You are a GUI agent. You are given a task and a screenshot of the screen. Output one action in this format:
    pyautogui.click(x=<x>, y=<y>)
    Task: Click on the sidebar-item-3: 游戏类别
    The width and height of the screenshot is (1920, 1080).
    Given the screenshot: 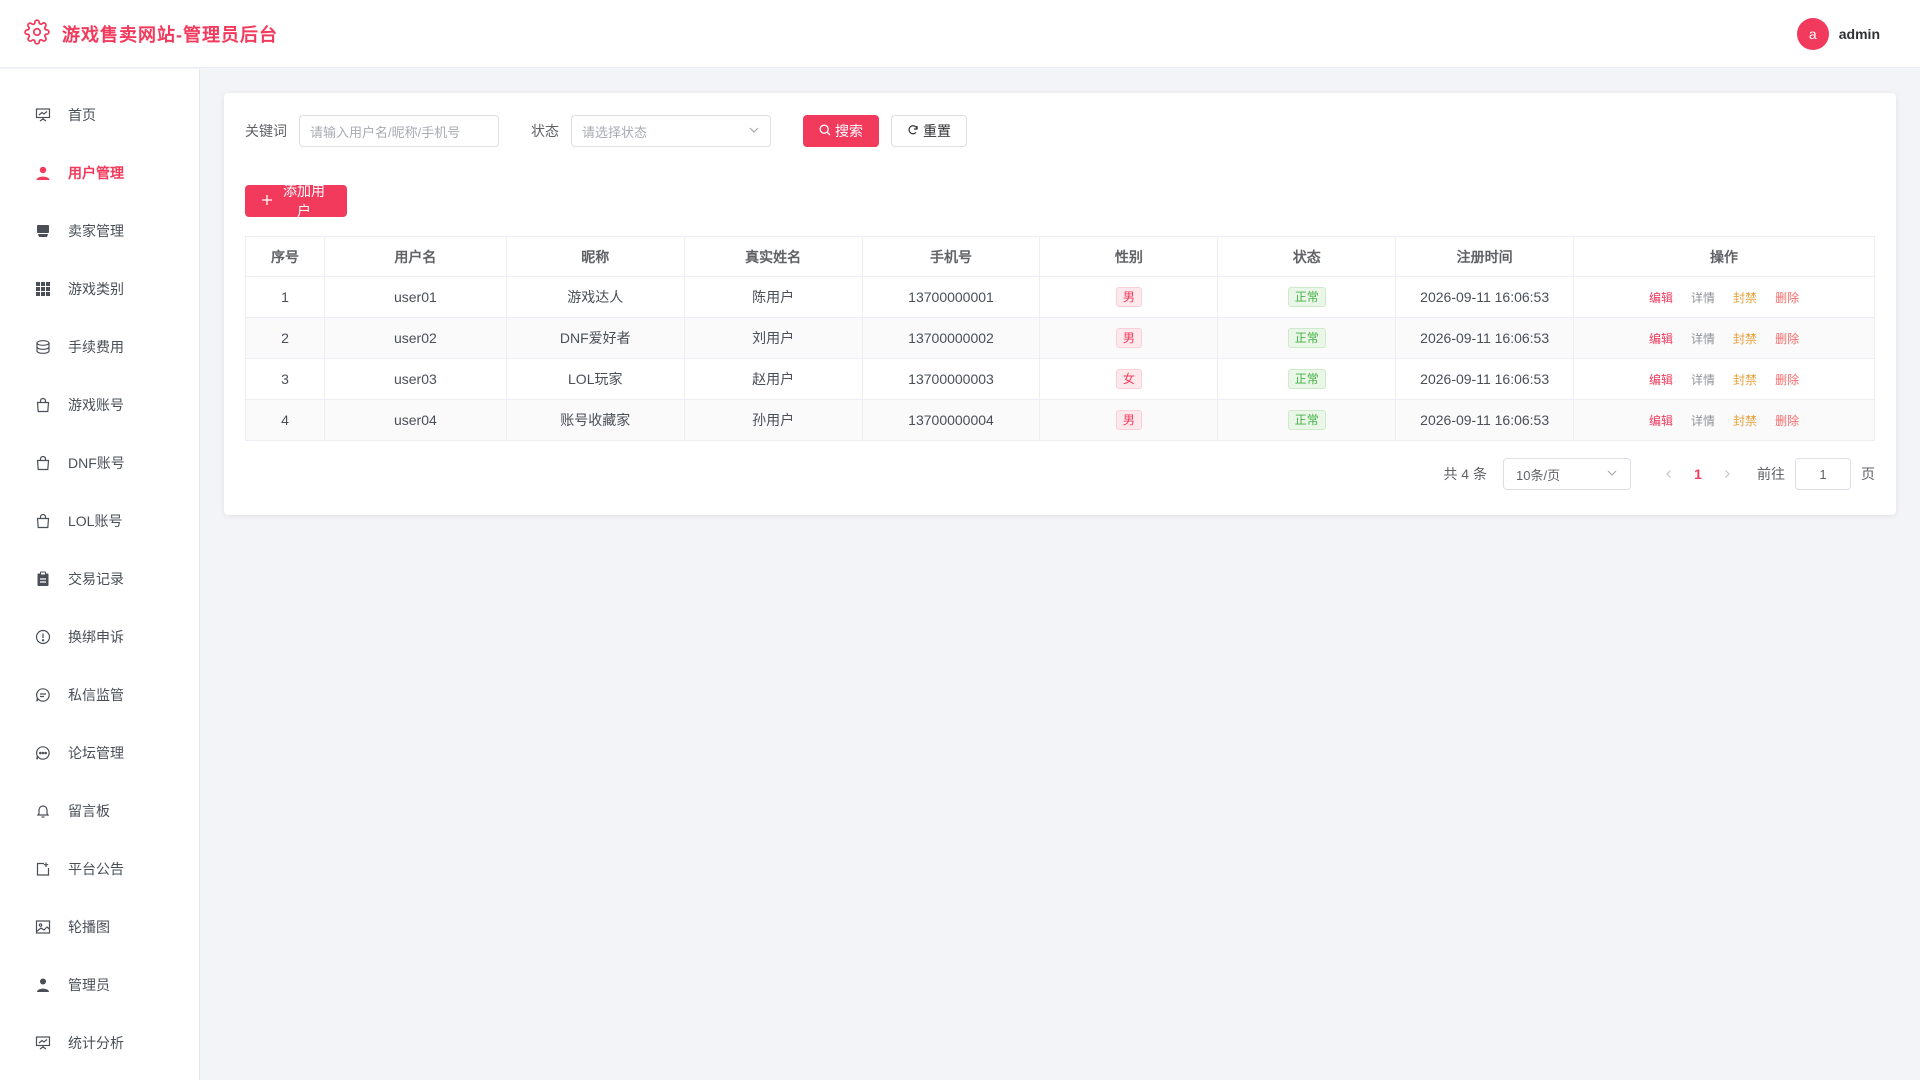 What is the action you would take?
    pyautogui.click(x=99, y=289)
    